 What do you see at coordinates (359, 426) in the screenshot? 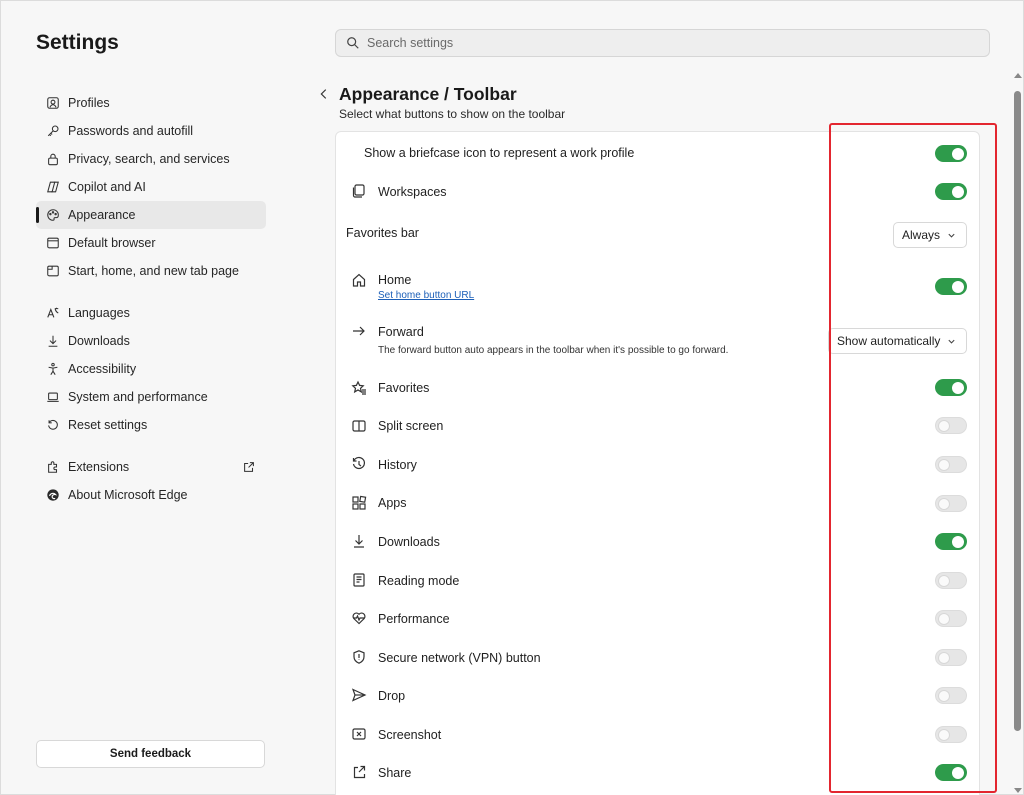
I see `split-screen-icon` at bounding box center [359, 426].